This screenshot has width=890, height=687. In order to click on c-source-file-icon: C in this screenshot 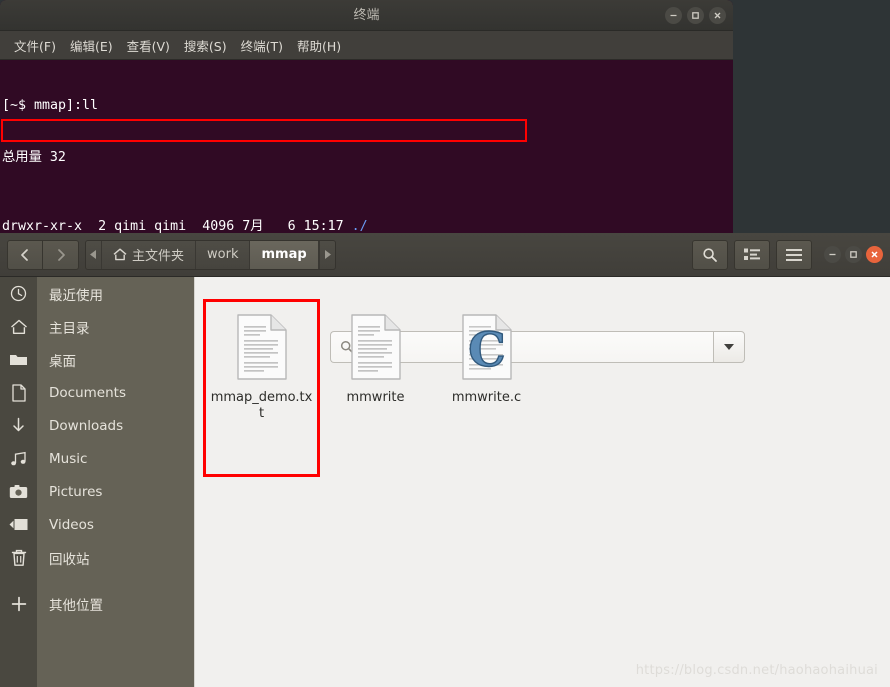, I will do `click(487, 347)`.